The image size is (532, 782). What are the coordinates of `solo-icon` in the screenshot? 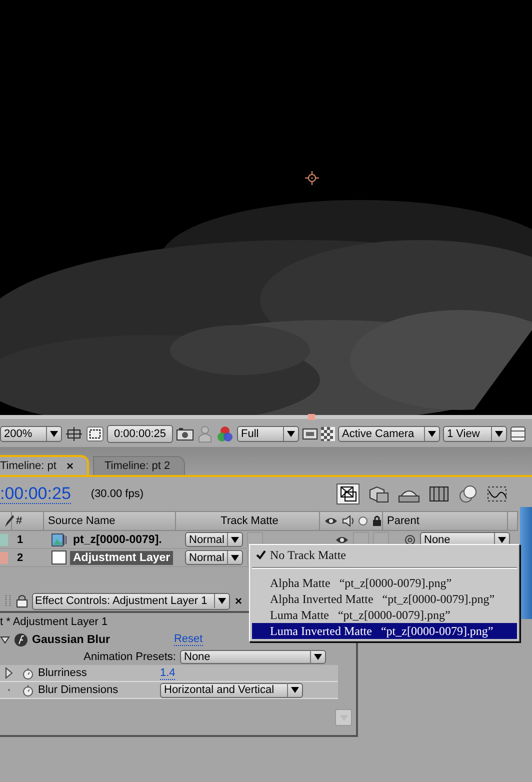 It's located at (363, 521).